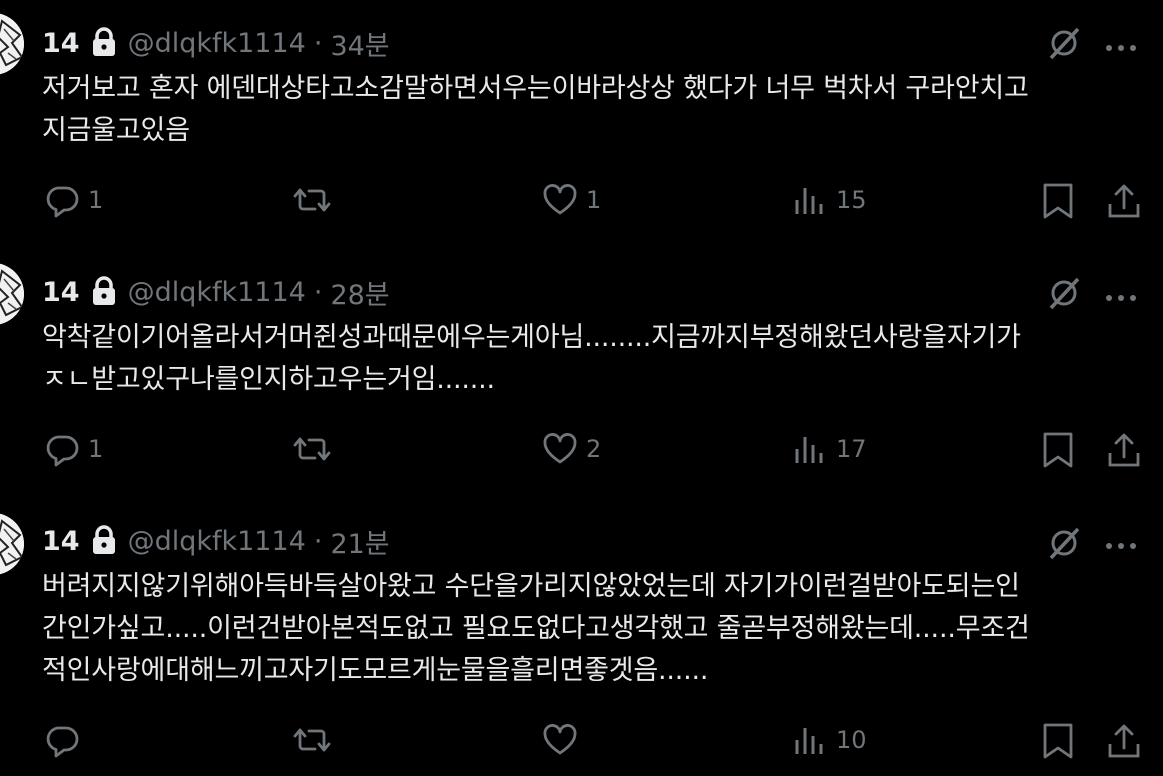  What do you see at coordinates (851, 449) in the screenshot?
I see `views-count: 17` at bounding box center [851, 449].